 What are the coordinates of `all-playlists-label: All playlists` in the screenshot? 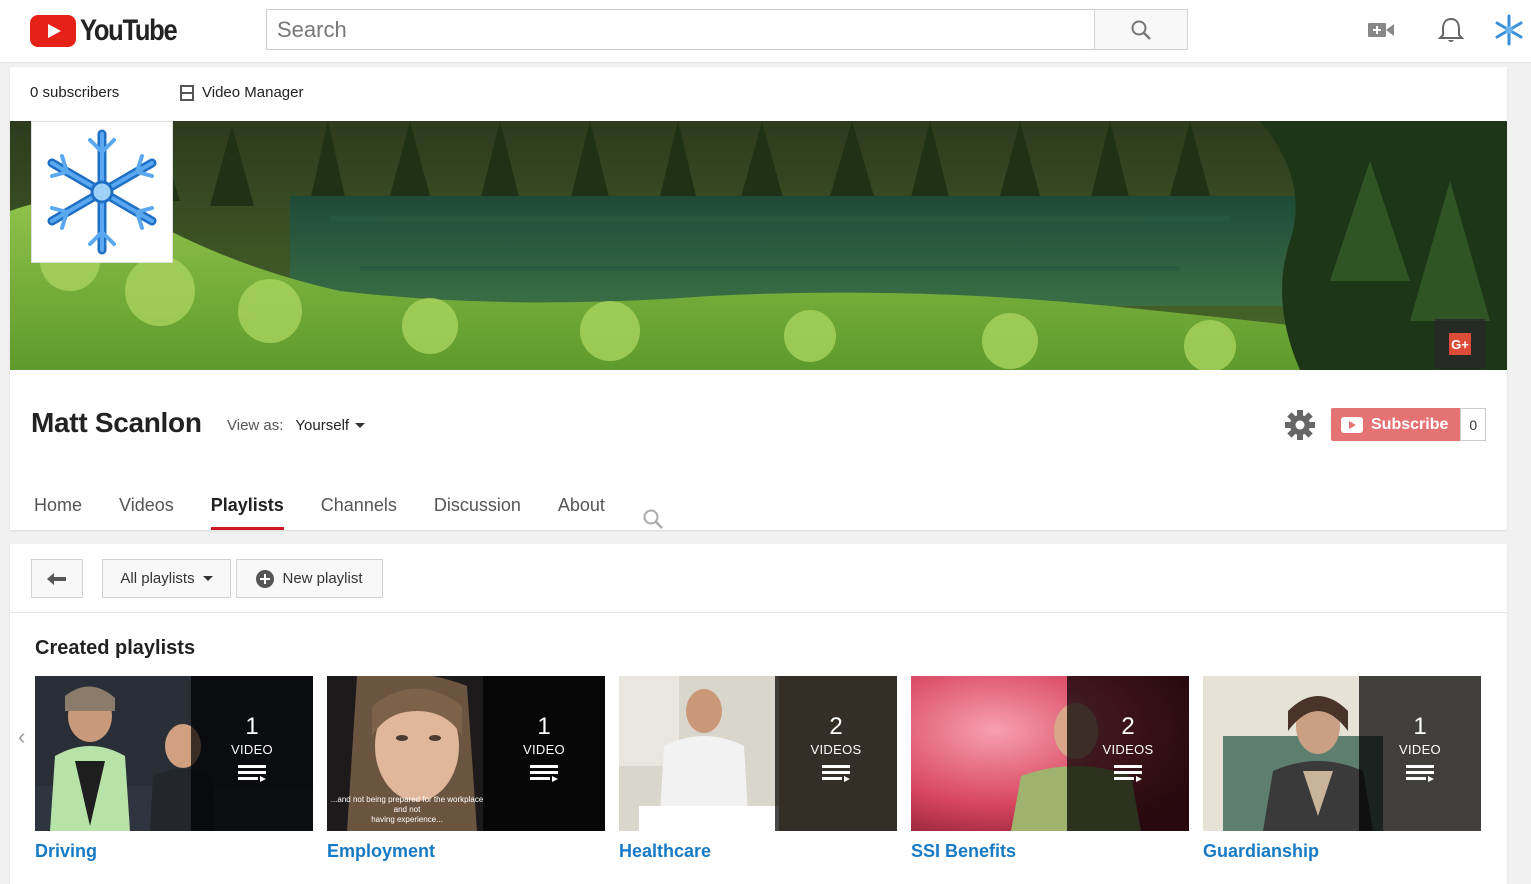 It's located at (157, 578).